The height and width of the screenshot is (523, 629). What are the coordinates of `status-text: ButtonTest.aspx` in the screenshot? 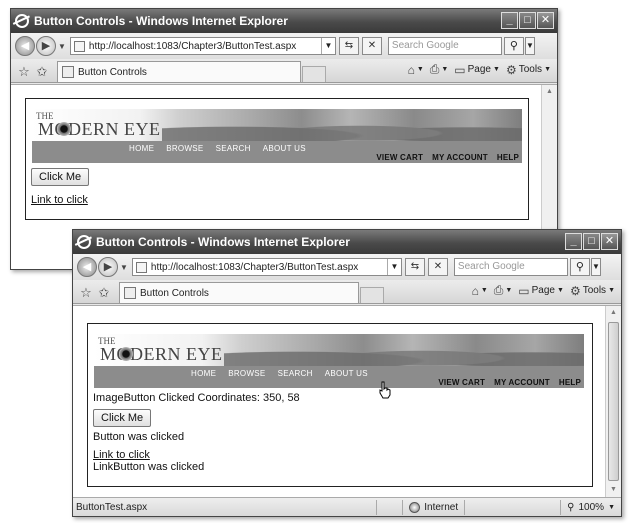 It's located at (112, 507).